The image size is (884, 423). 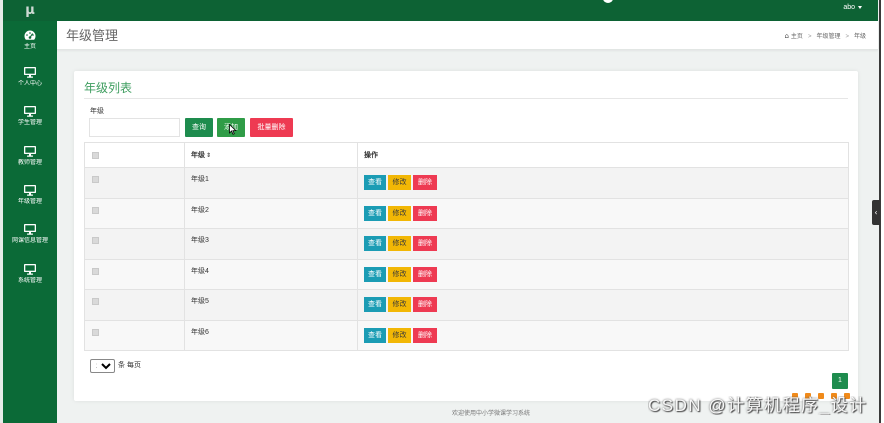 What do you see at coordinates (198, 155) in the screenshot?
I see `grade-header-label: 年级` at bounding box center [198, 155].